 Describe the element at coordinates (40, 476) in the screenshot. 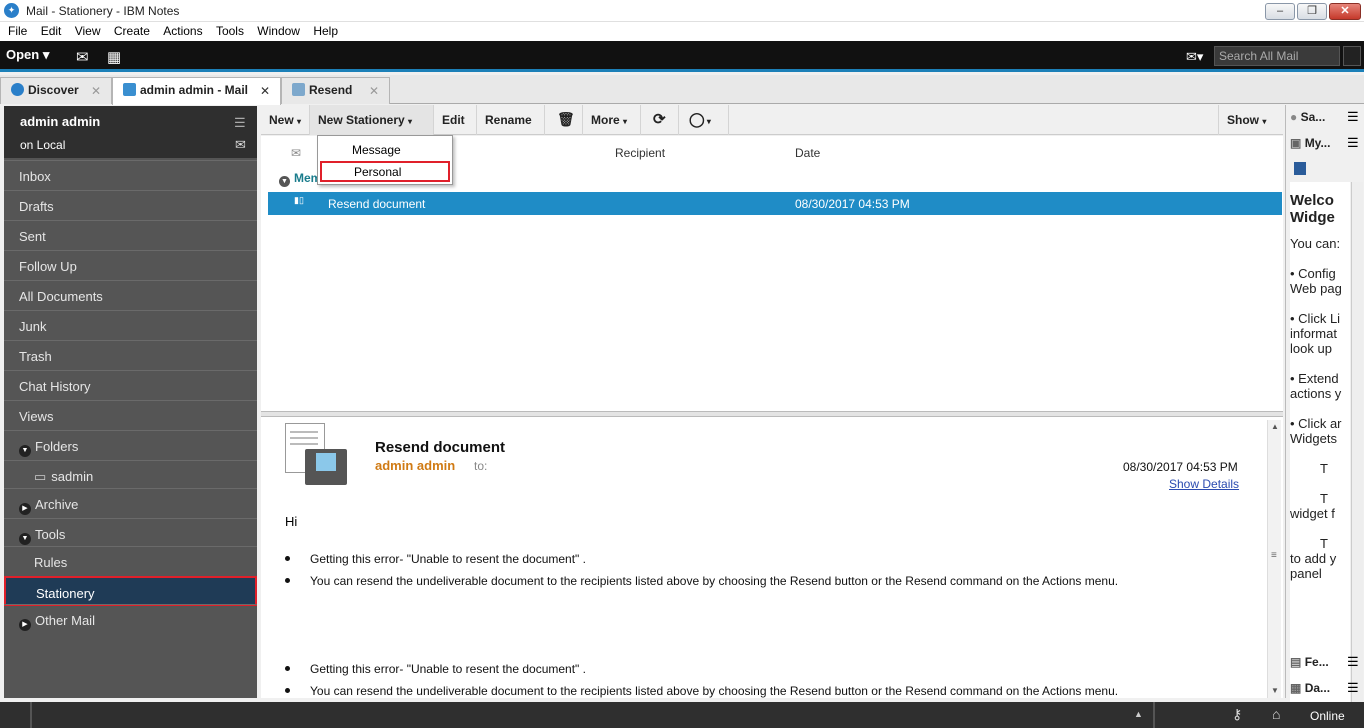

I see `folder-icon: ▭` at that location.